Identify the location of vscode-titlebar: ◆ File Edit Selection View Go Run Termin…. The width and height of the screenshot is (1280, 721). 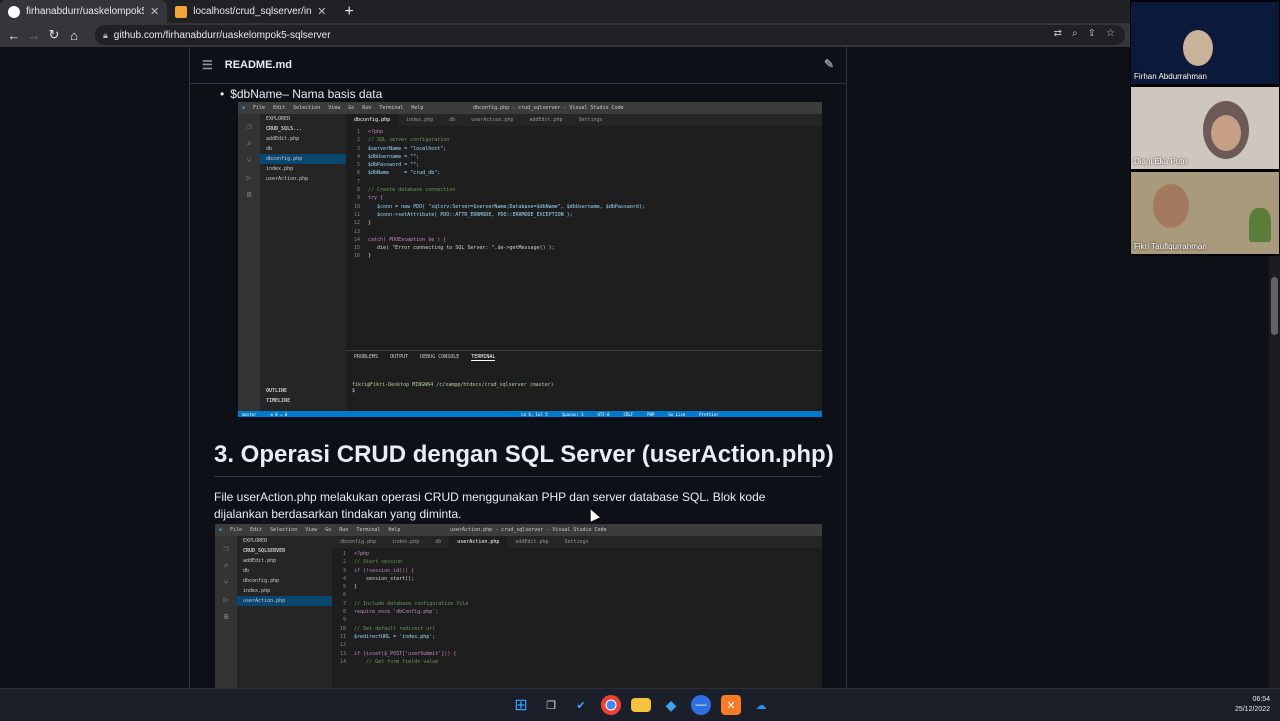
(518, 530).